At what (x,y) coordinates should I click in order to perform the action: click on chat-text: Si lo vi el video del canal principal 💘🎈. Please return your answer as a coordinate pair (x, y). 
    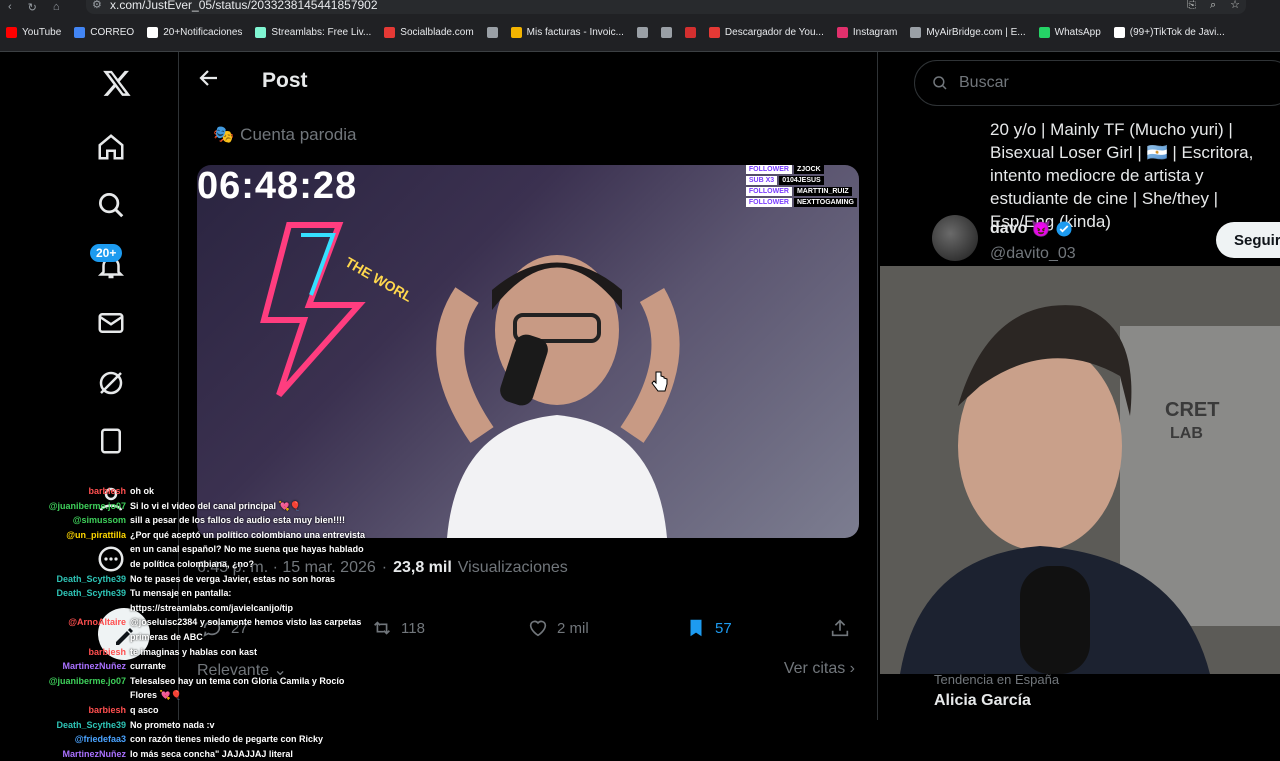
    Looking at the image, I should click on (215, 505).